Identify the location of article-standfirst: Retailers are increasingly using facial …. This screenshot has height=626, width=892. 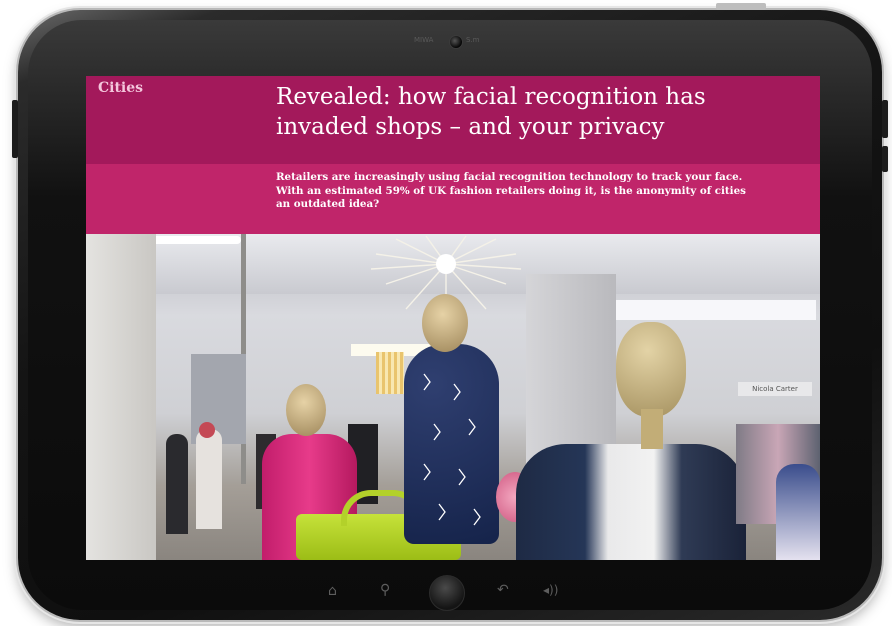
(521, 191).